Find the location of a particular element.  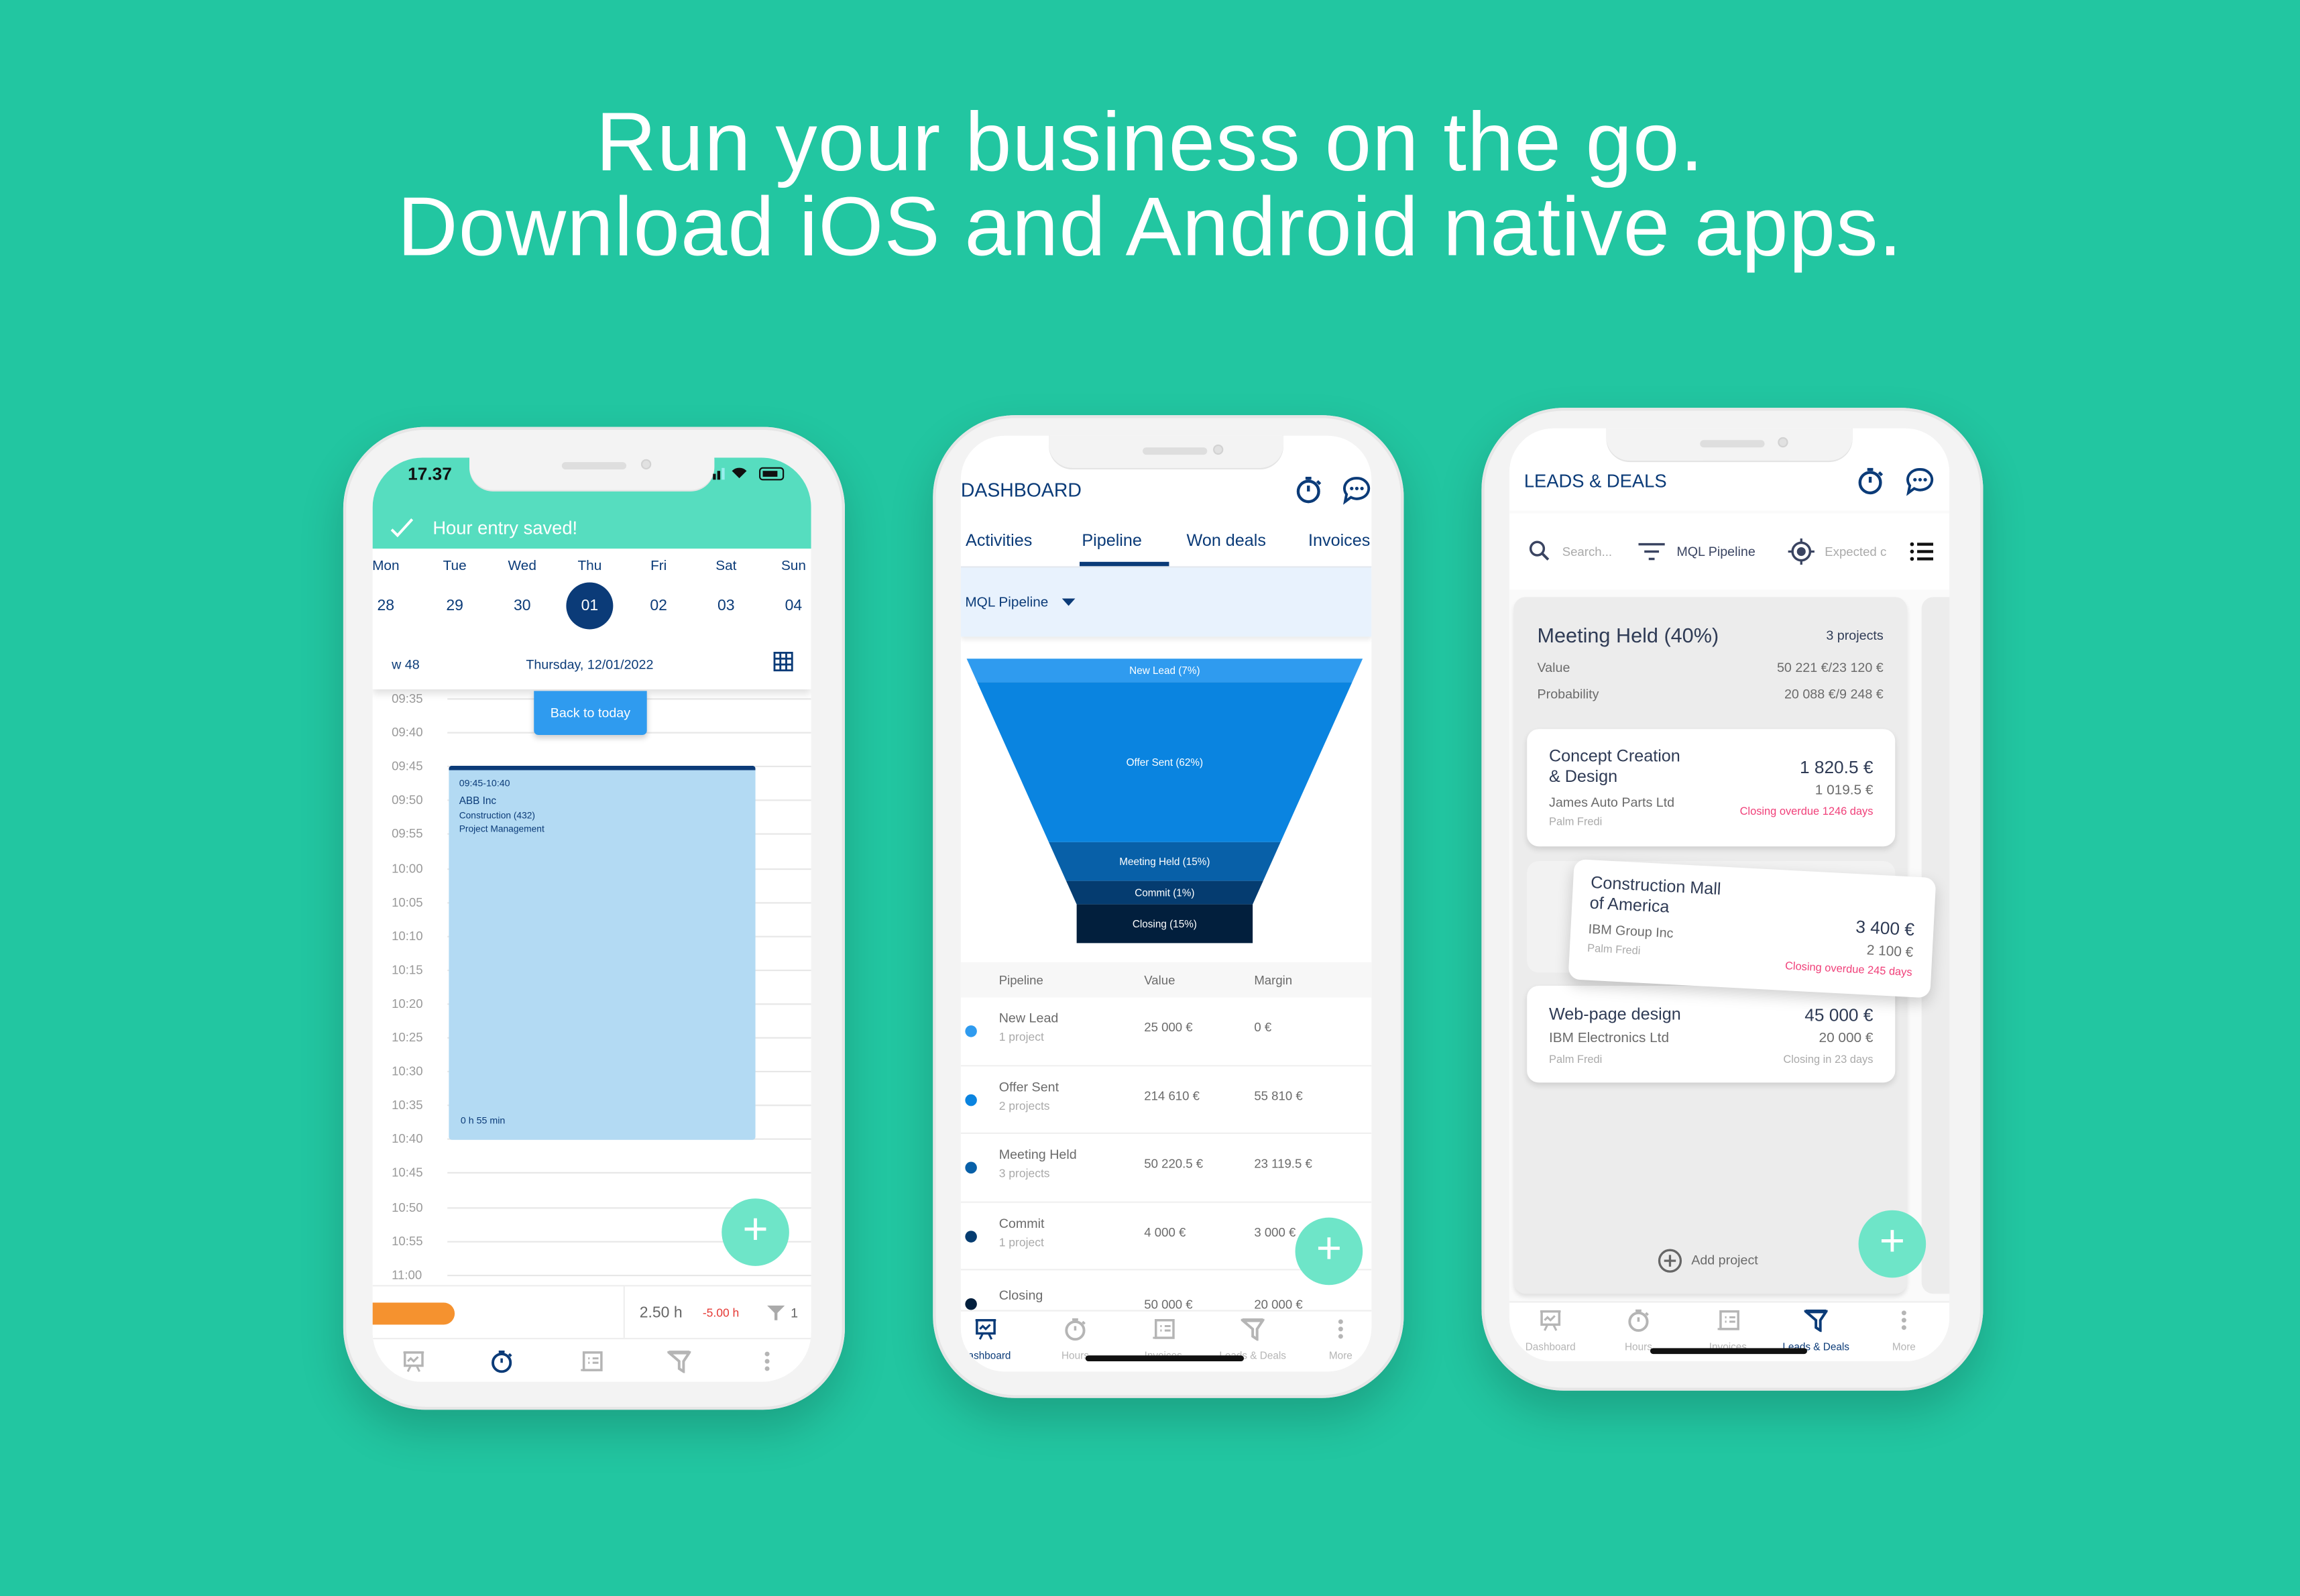

nav-item-leads-deals is located at coordinates (679, 1360).